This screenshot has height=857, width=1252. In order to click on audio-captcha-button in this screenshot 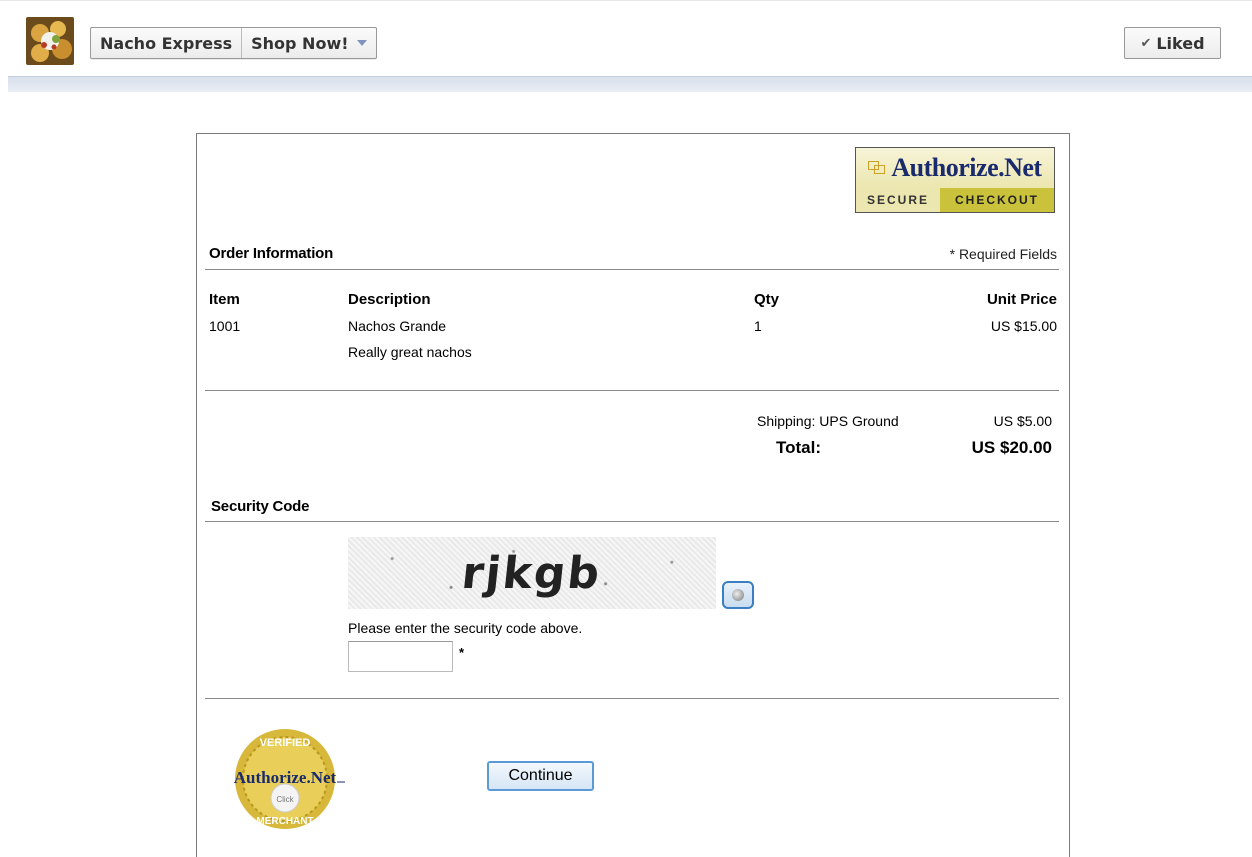, I will do `click(738, 595)`.